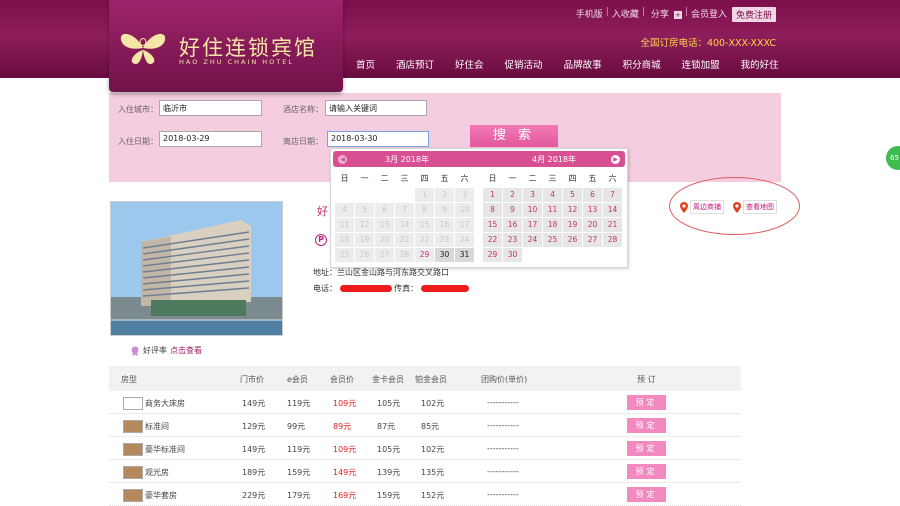  Describe the element at coordinates (415, 67) in the screenshot. I see `nav-hotel-booking: 酒店预订` at that location.